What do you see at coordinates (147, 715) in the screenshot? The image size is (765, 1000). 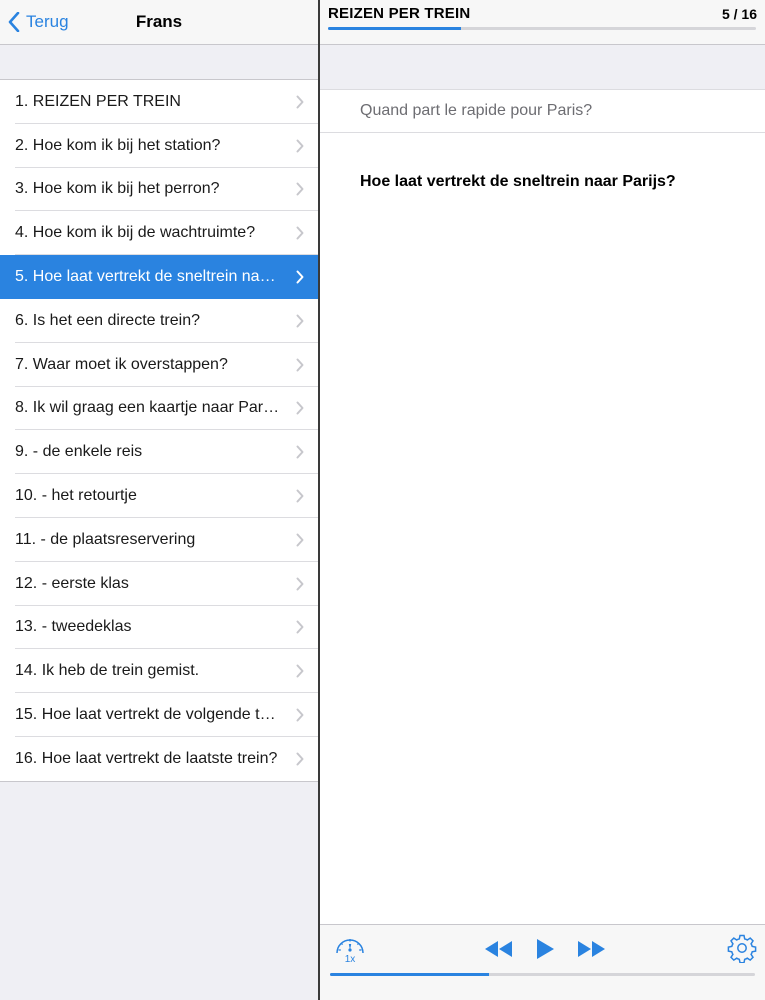 I see `list-item-label: 15. Hoe laat vertrekt de volgende trein?` at bounding box center [147, 715].